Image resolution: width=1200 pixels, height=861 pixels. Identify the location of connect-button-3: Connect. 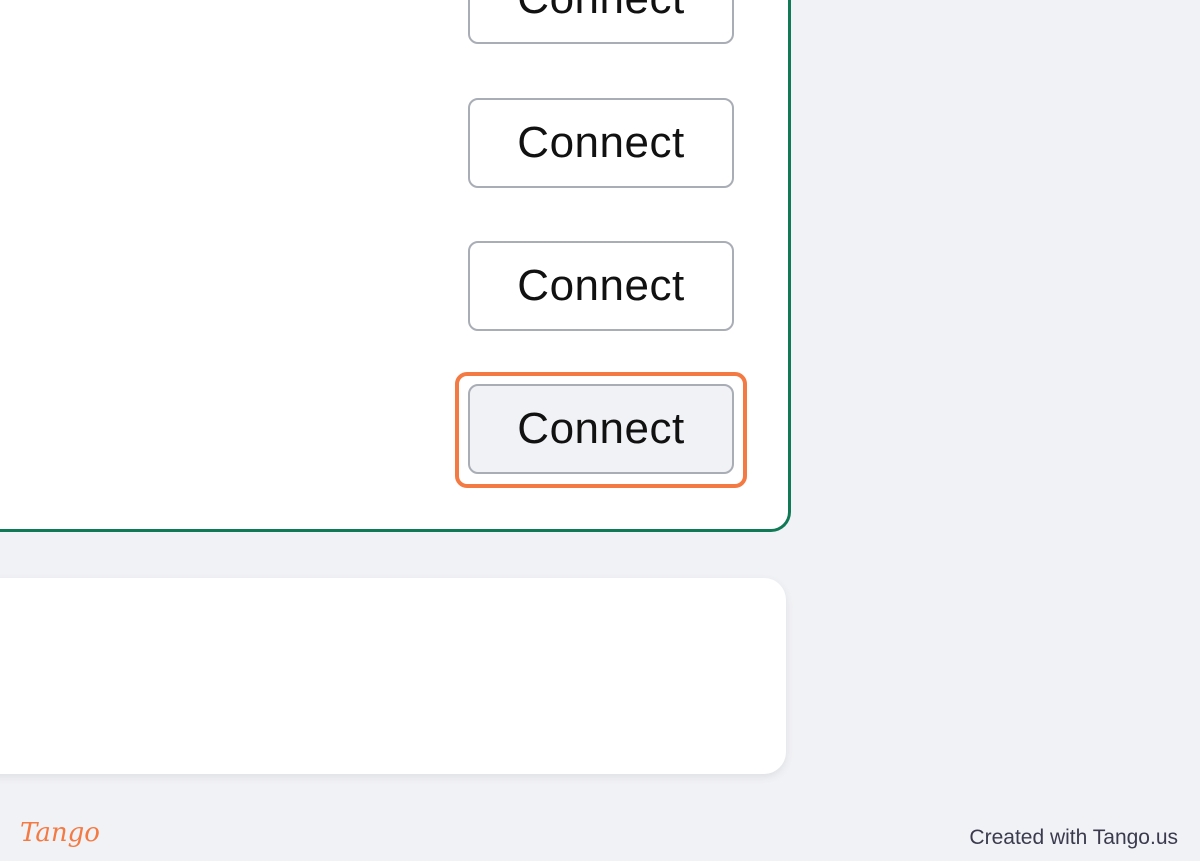
(601, 286).